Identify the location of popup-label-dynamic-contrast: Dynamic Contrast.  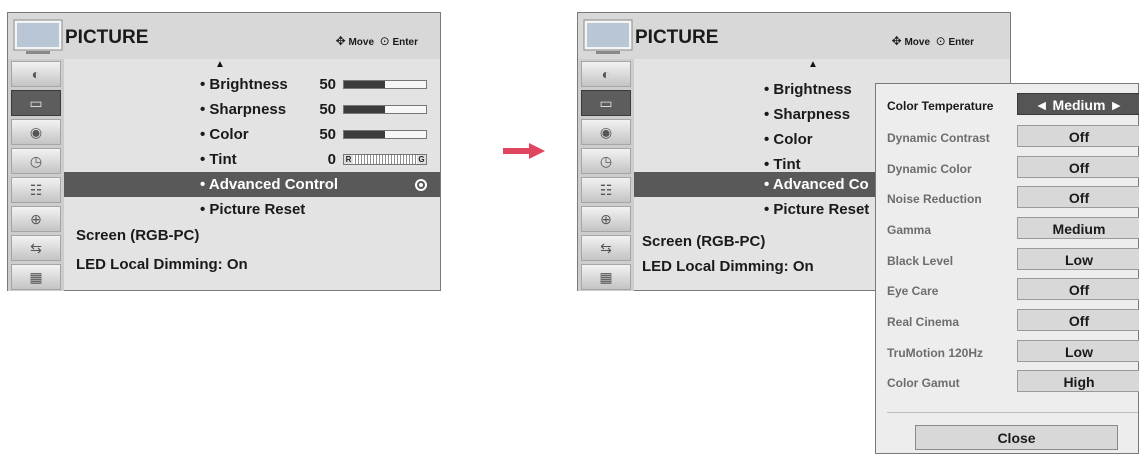
(938, 138).